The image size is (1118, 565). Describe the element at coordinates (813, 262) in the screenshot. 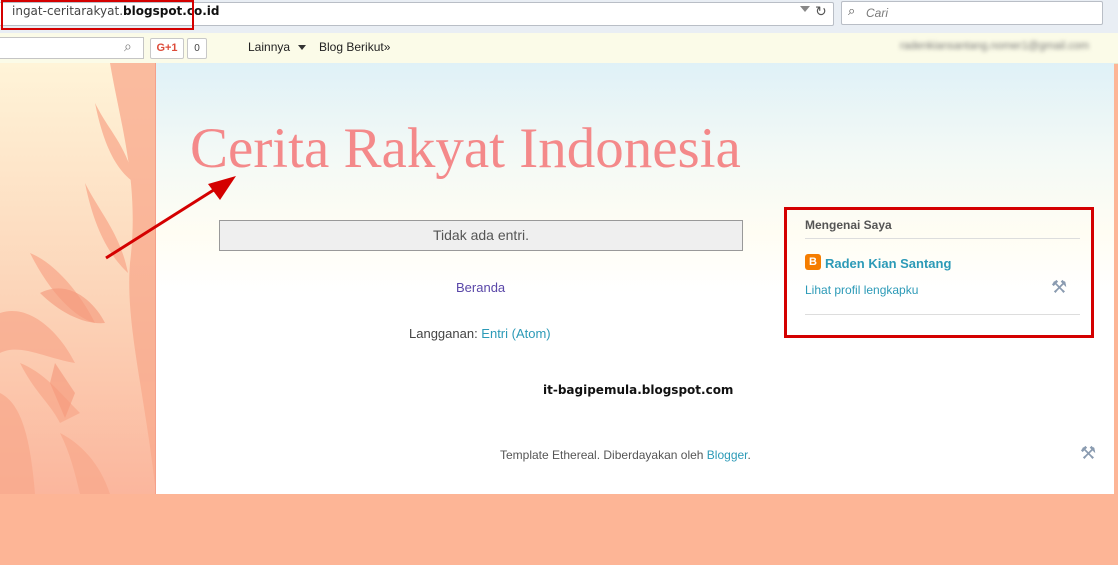

I see `blogger-icon: B` at that location.